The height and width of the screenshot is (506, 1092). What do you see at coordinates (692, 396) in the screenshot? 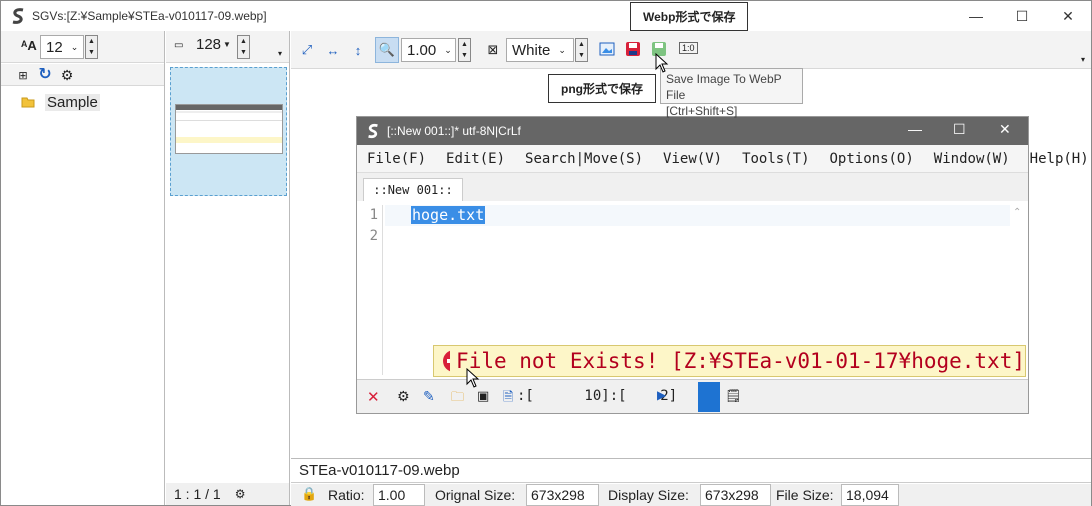
I see `editor-toolbar: ✕ ⚙ ✎ 🗀 ▣ 🗎 :[ 10]:[ 2] ▶ 🗒` at bounding box center [692, 396].